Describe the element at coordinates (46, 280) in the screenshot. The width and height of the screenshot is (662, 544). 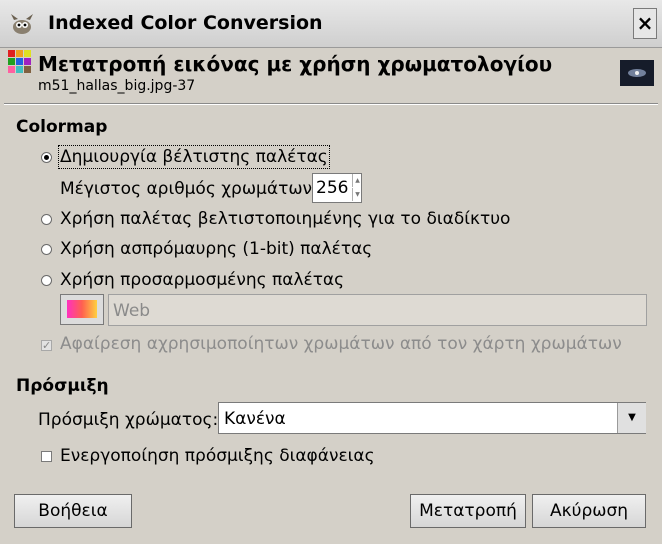
I see `radio-custom-palette` at that location.